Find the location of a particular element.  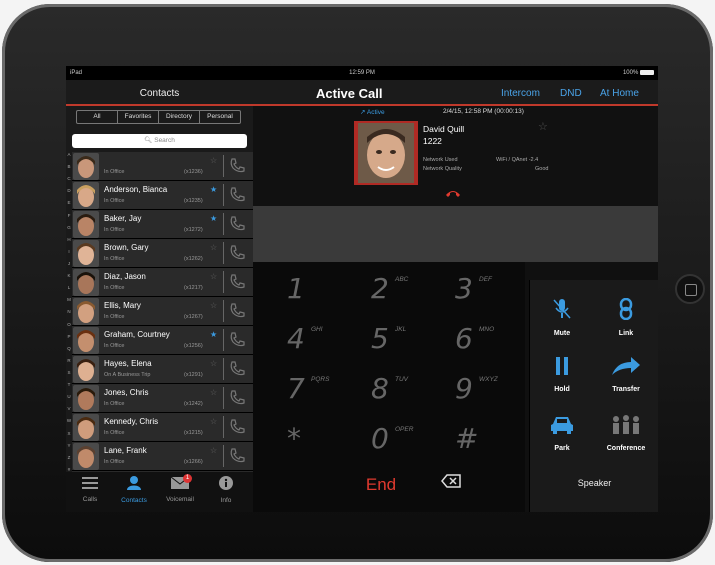

dial-key: 9 WXYZ is located at coordinates (469, 393).